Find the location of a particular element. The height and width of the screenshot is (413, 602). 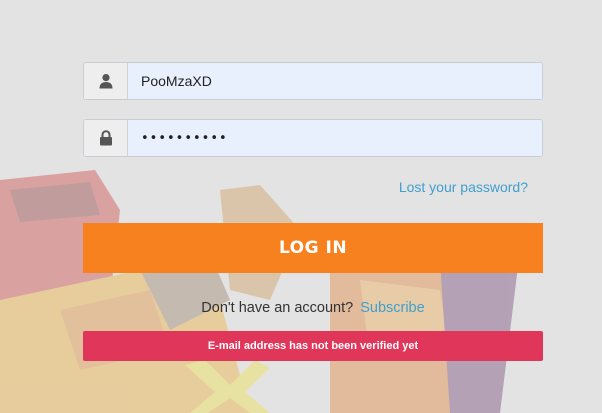

subscribe-link: Subscribe is located at coordinates (392, 308).